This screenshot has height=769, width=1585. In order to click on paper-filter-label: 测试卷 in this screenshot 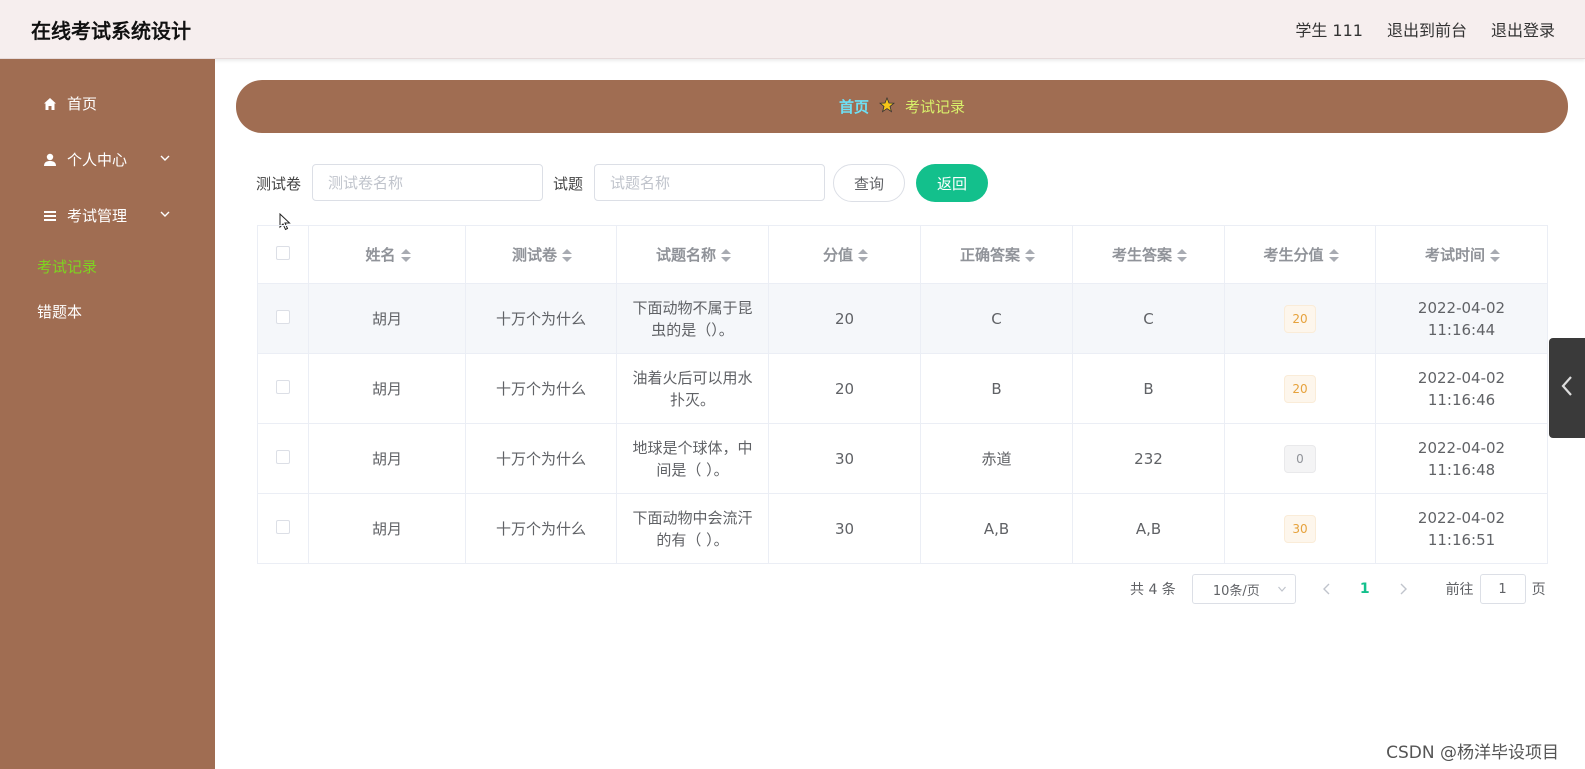, I will do `click(279, 184)`.